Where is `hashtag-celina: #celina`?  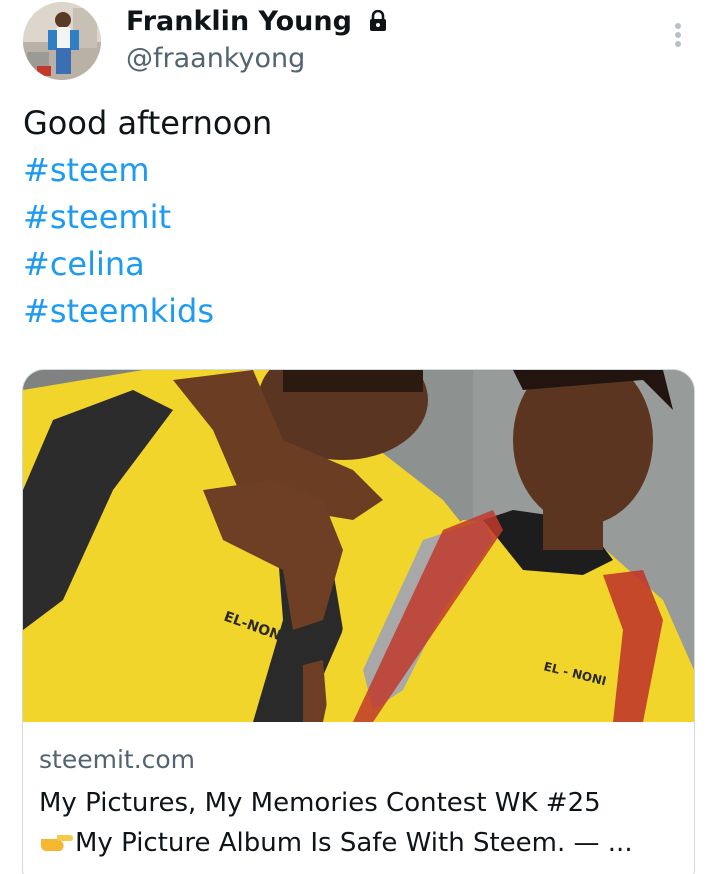
hashtag-celina: #celina is located at coordinates (147, 264).